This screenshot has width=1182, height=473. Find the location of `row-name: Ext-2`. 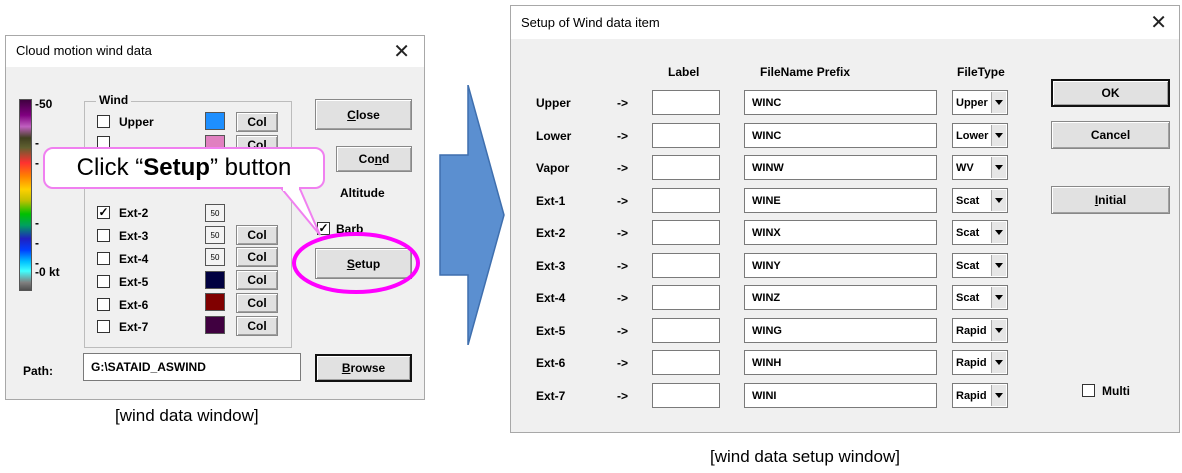

row-name: Ext-2 is located at coordinates (551, 233).